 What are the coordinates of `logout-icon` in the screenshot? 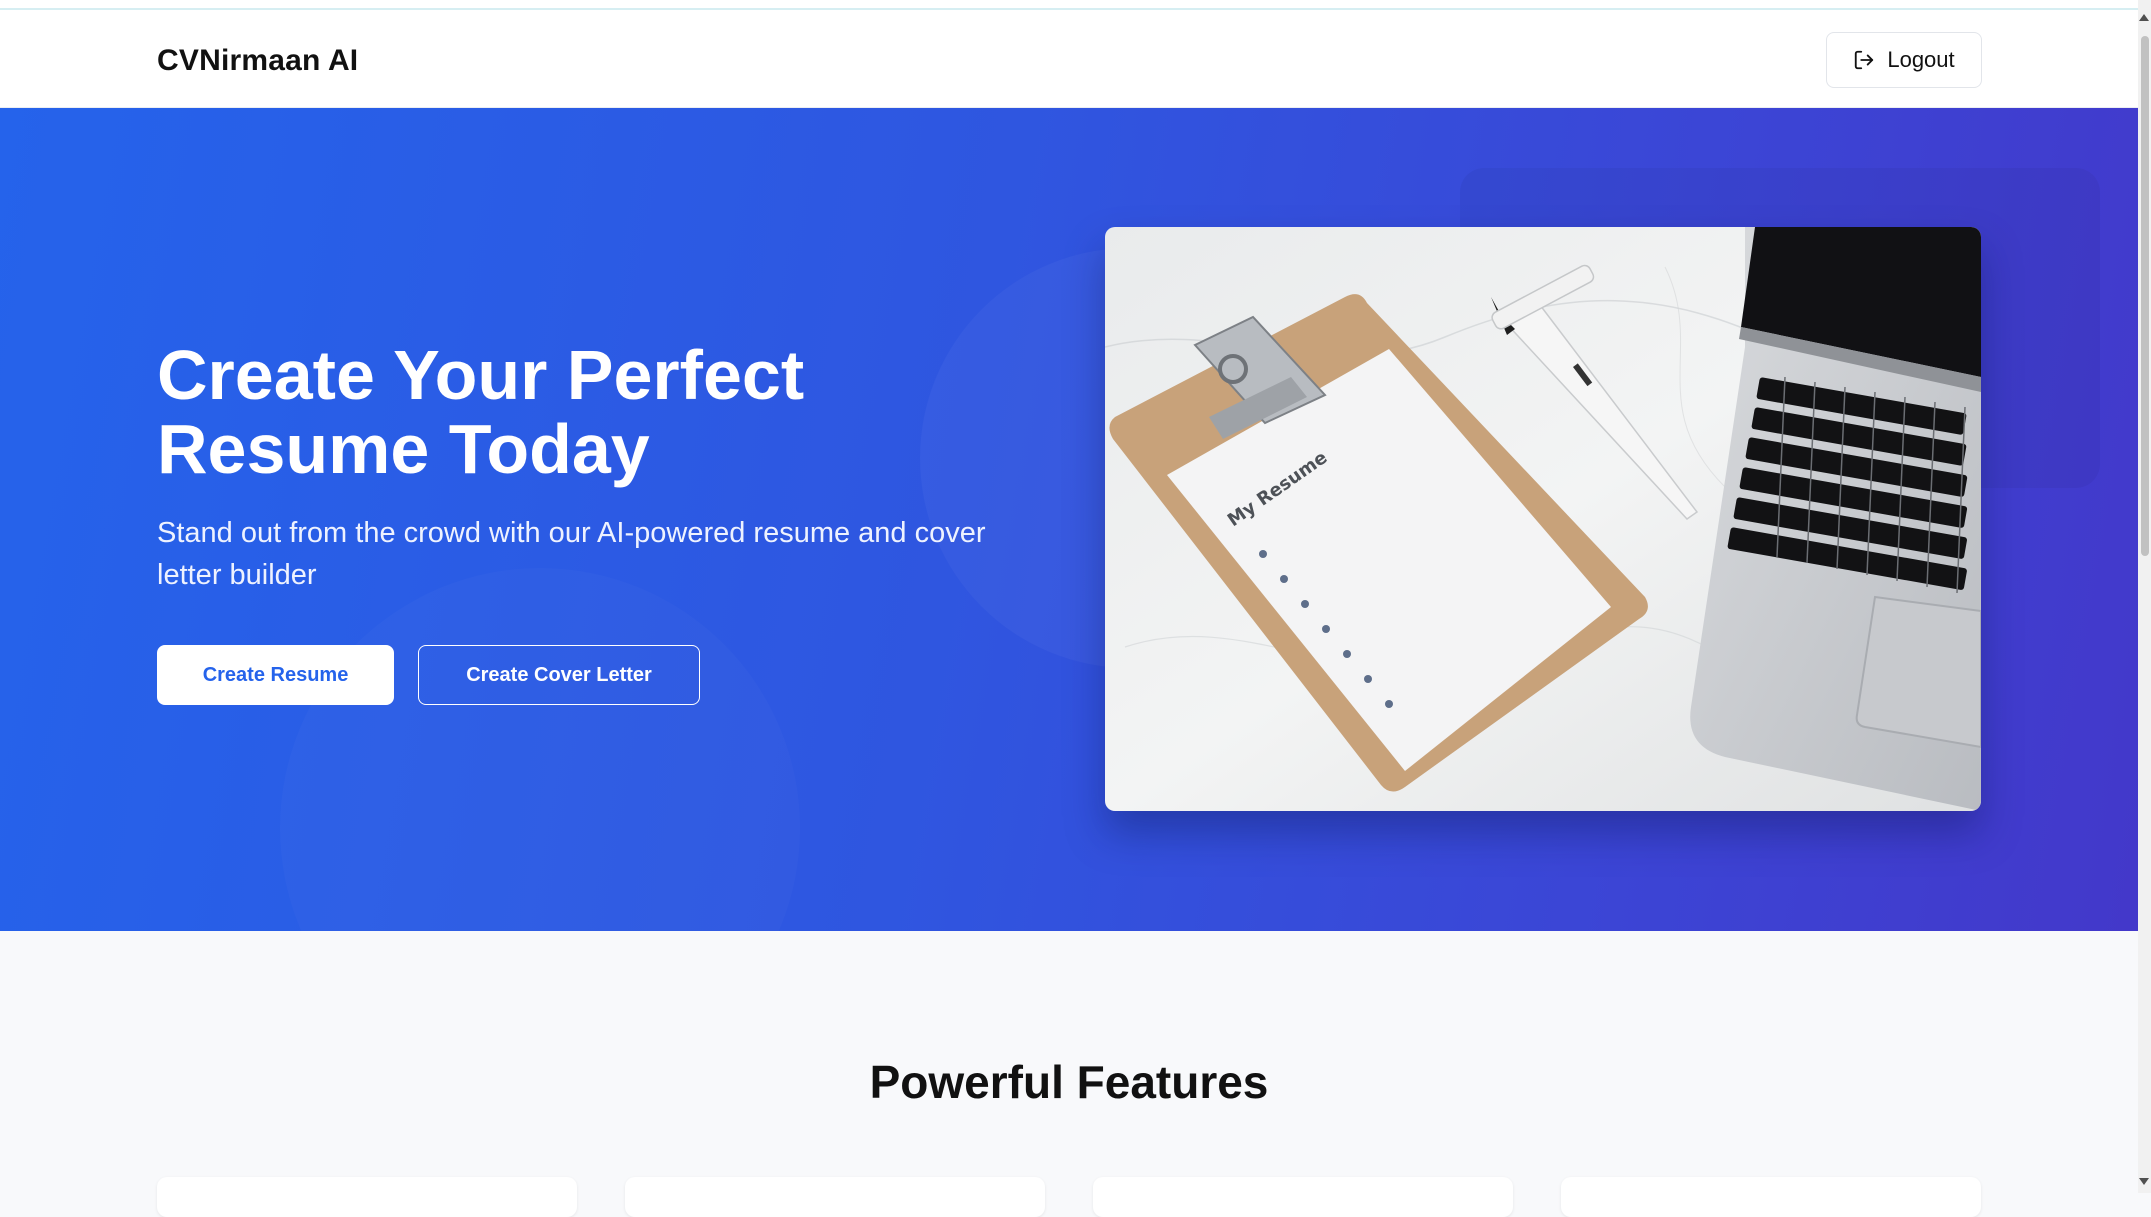 It's located at (1864, 60).